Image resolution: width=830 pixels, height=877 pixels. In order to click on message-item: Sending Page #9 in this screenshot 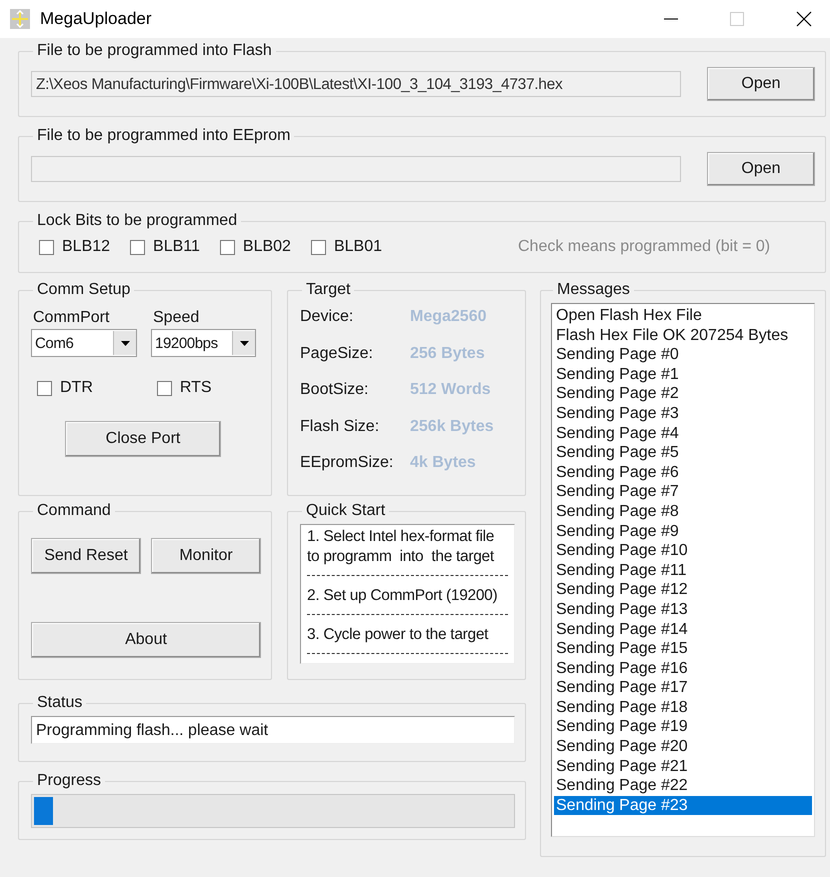, I will do `click(683, 532)`.